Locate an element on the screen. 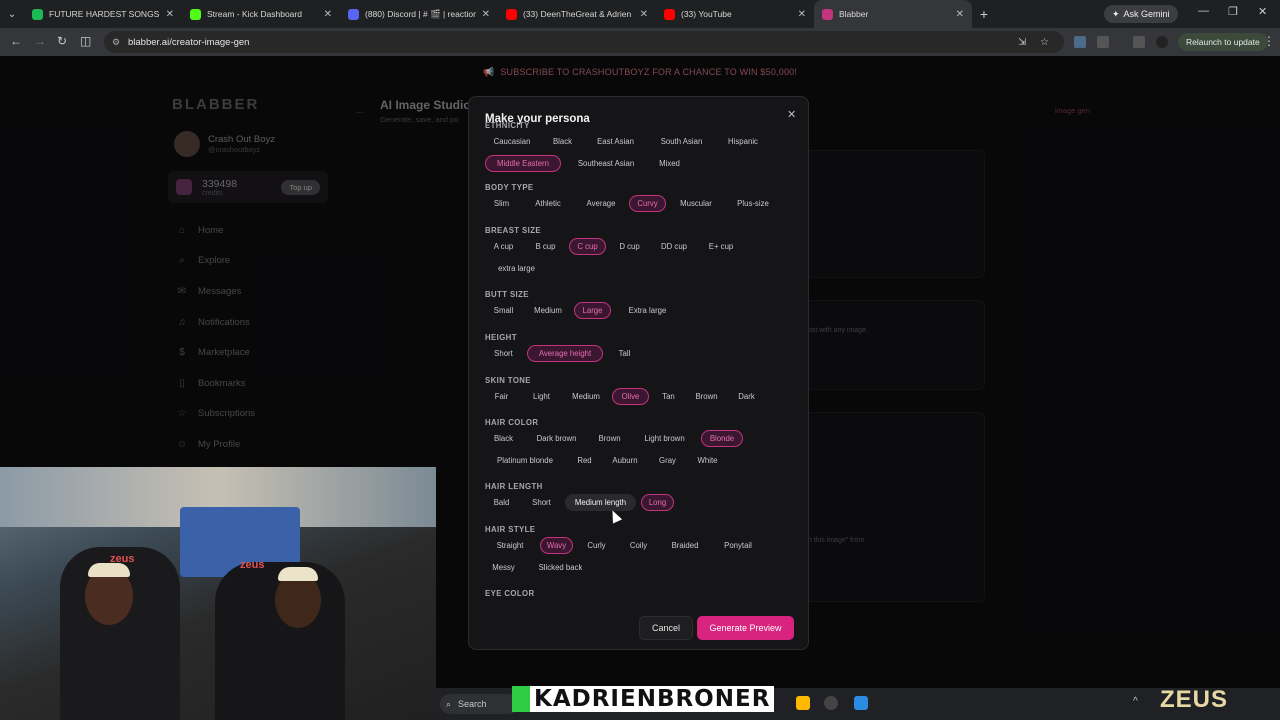 This screenshot has height=720, width=1280. browser-menu-icon: ⋮ is located at coordinates (1269, 41).